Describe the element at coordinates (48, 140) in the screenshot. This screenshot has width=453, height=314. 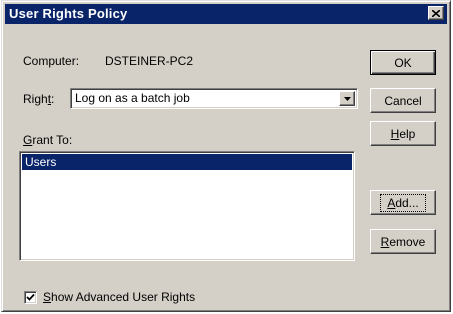
I see `grant-to-label: Grant To:` at that location.